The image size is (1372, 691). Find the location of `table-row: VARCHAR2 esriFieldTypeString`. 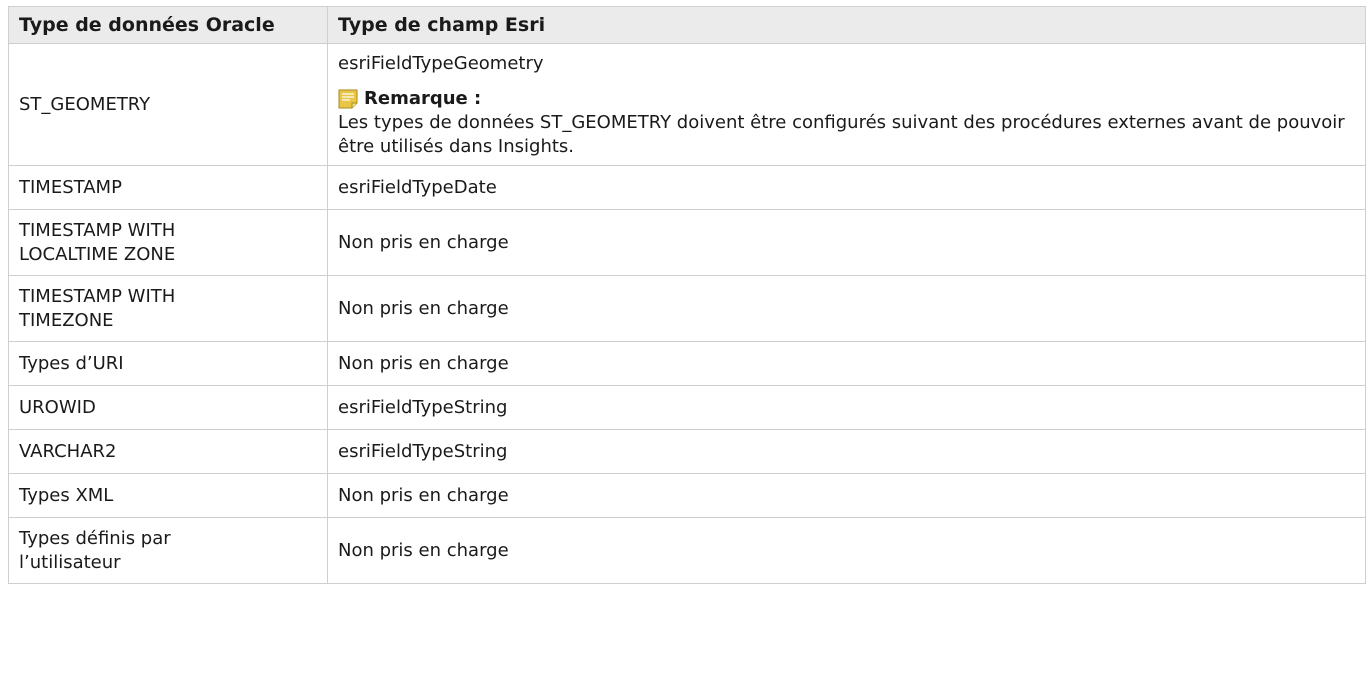

table-row: VARCHAR2 esriFieldTypeString is located at coordinates (687, 451).